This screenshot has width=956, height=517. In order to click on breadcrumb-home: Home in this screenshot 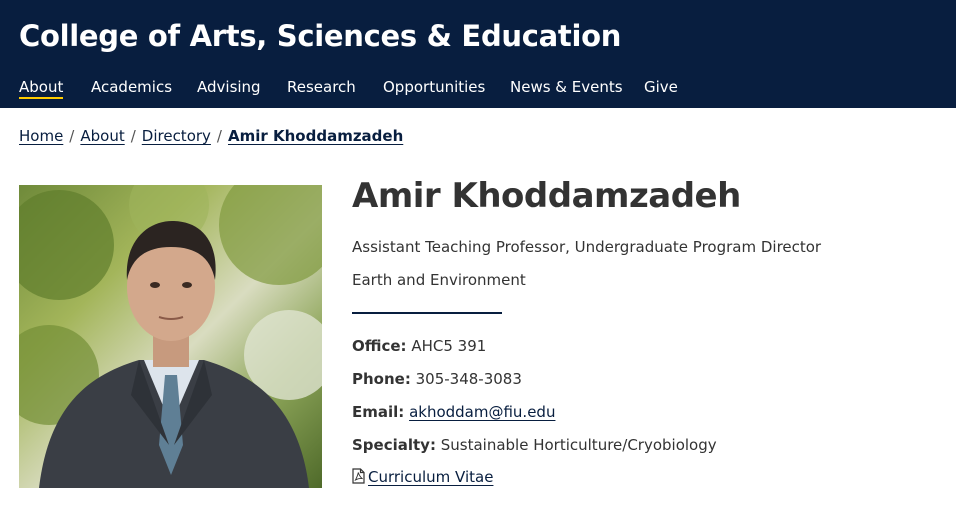, I will do `click(41, 136)`.